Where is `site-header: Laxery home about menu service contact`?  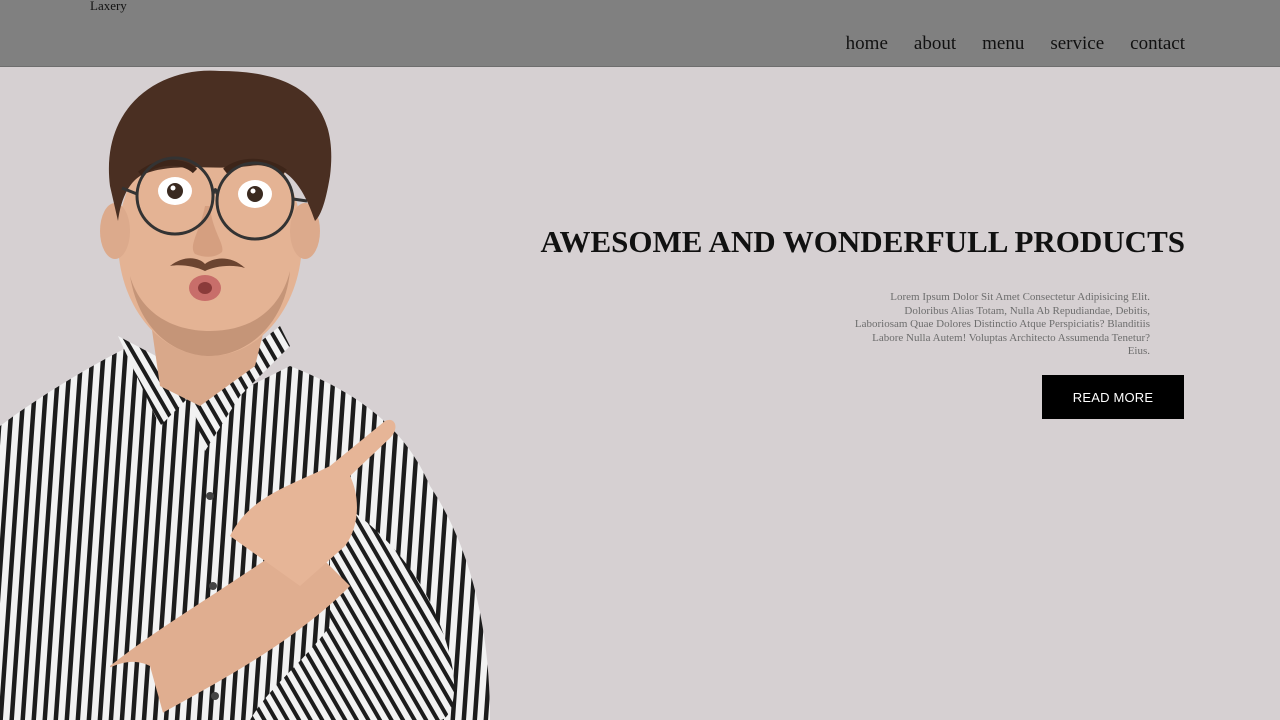
site-header: Laxery home about menu service contact is located at coordinates (640, 33).